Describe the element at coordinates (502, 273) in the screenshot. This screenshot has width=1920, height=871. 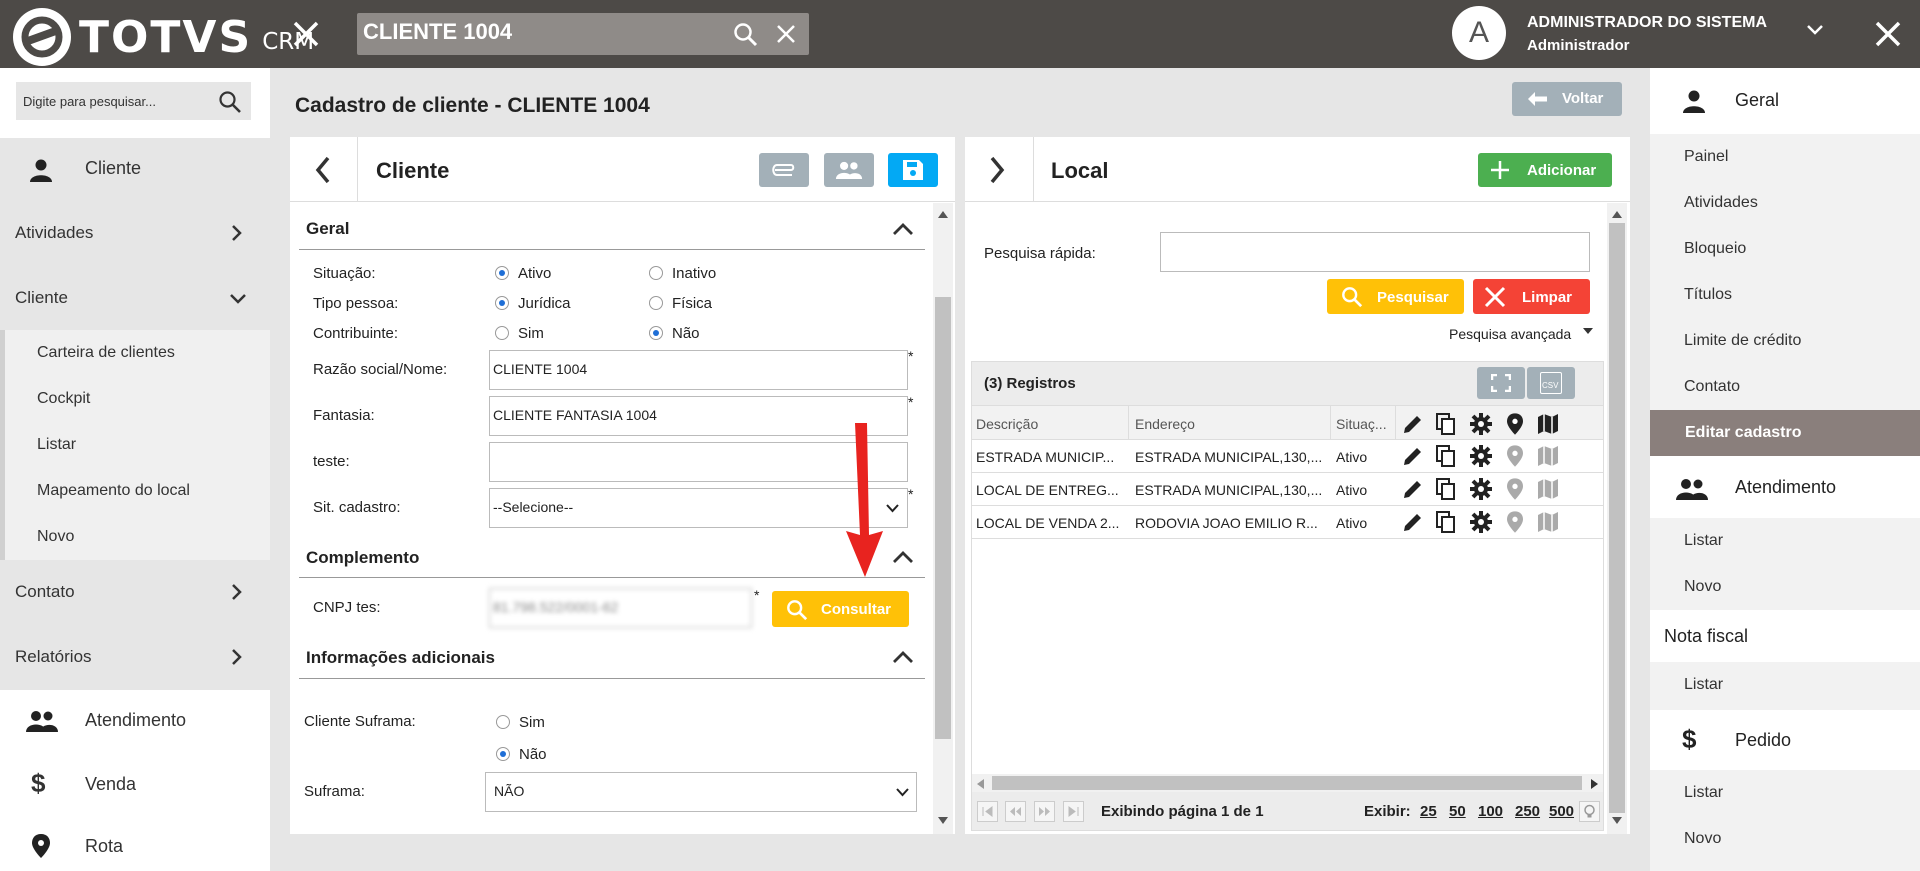
I see `situacao-ativo-radio` at that location.